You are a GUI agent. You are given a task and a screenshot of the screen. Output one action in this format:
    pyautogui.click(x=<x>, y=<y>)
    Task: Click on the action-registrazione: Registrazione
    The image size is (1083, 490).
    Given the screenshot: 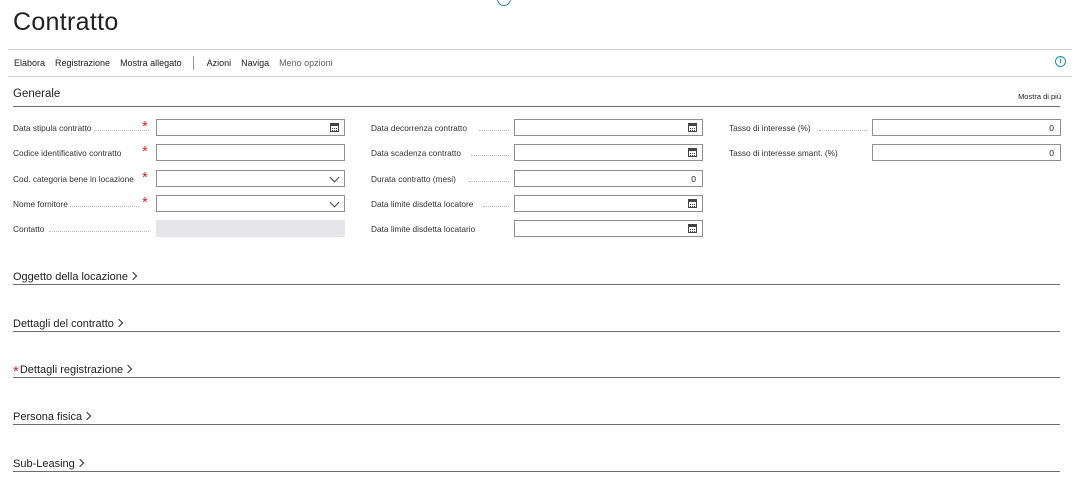 What is the action you would take?
    pyautogui.click(x=82, y=63)
    